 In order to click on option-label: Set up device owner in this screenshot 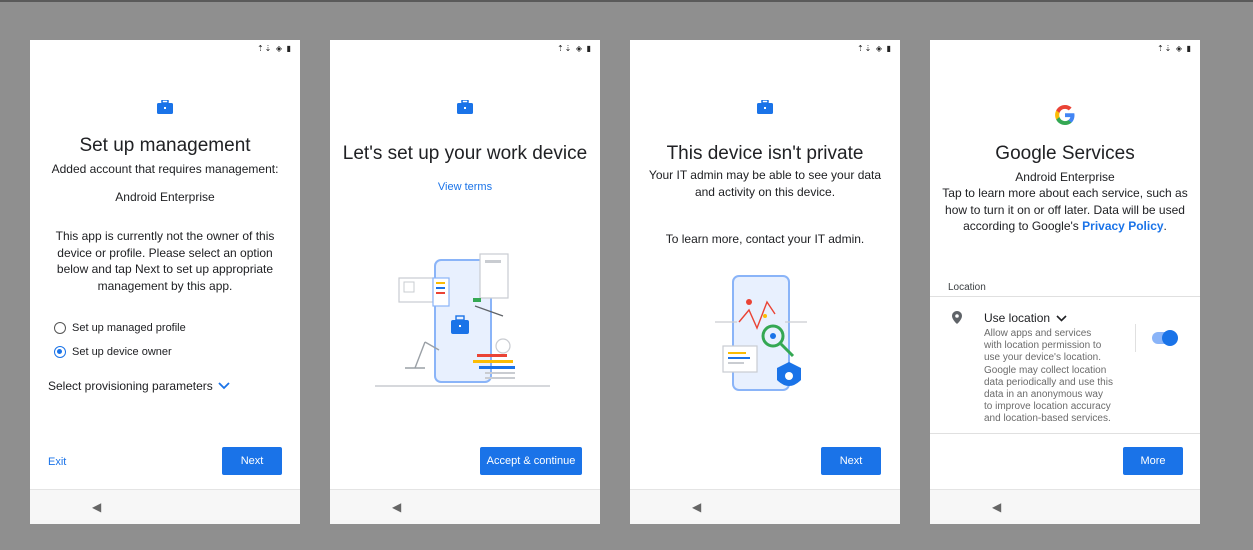, I will do `click(122, 352)`.